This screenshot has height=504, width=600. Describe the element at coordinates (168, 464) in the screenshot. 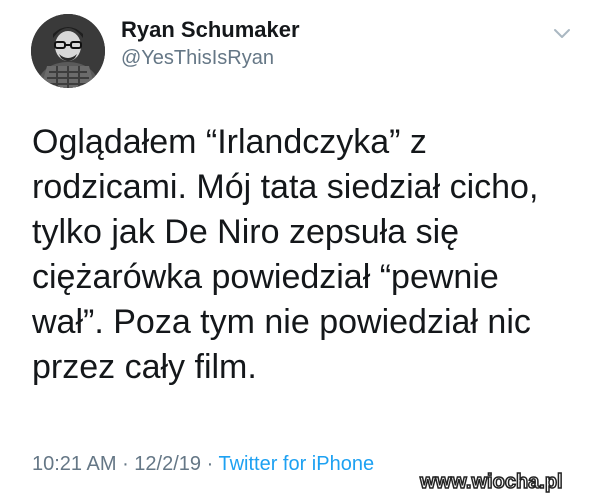

I see `tweet-date: 12/2/19` at that location.